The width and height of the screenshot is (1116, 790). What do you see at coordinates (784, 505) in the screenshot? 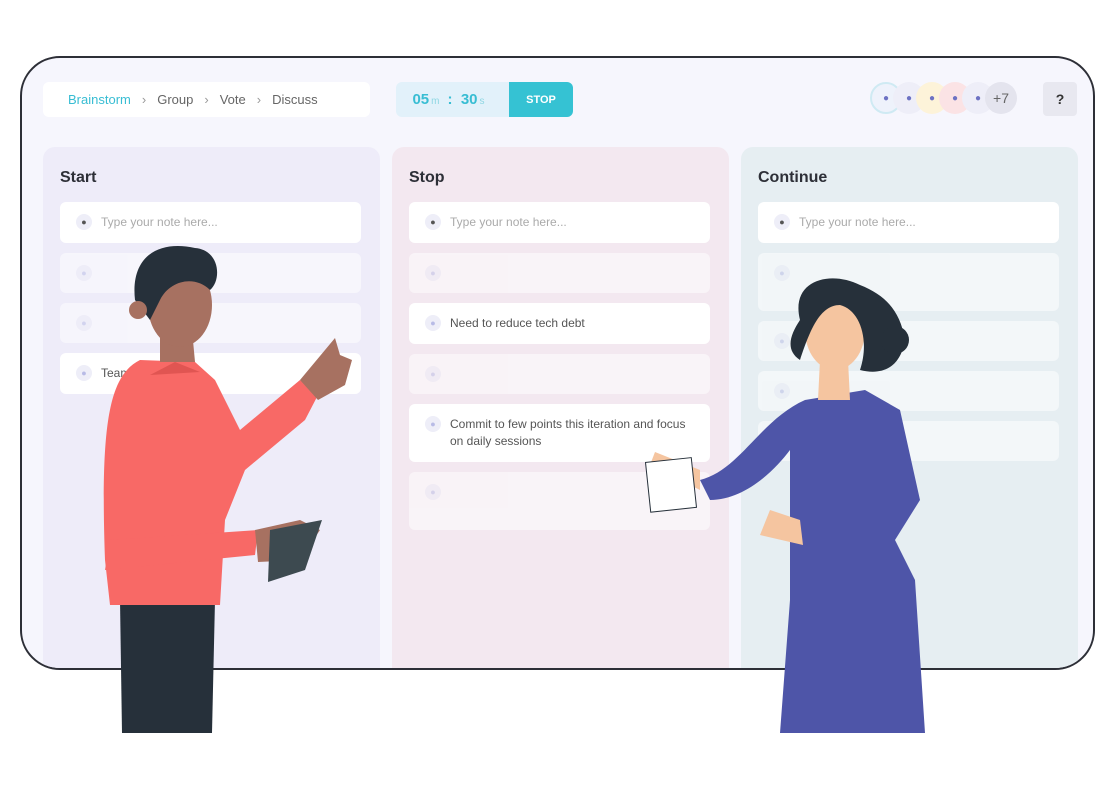
I see `woman-illustration` at bounding box center [784, 505].